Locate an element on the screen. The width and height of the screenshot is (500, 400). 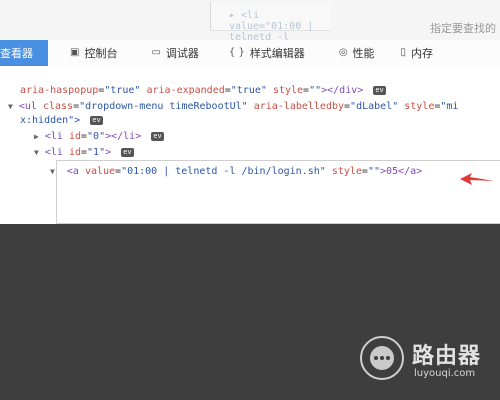
search-hint-text: 指定要查找的 is located at coordinates (463, 28).